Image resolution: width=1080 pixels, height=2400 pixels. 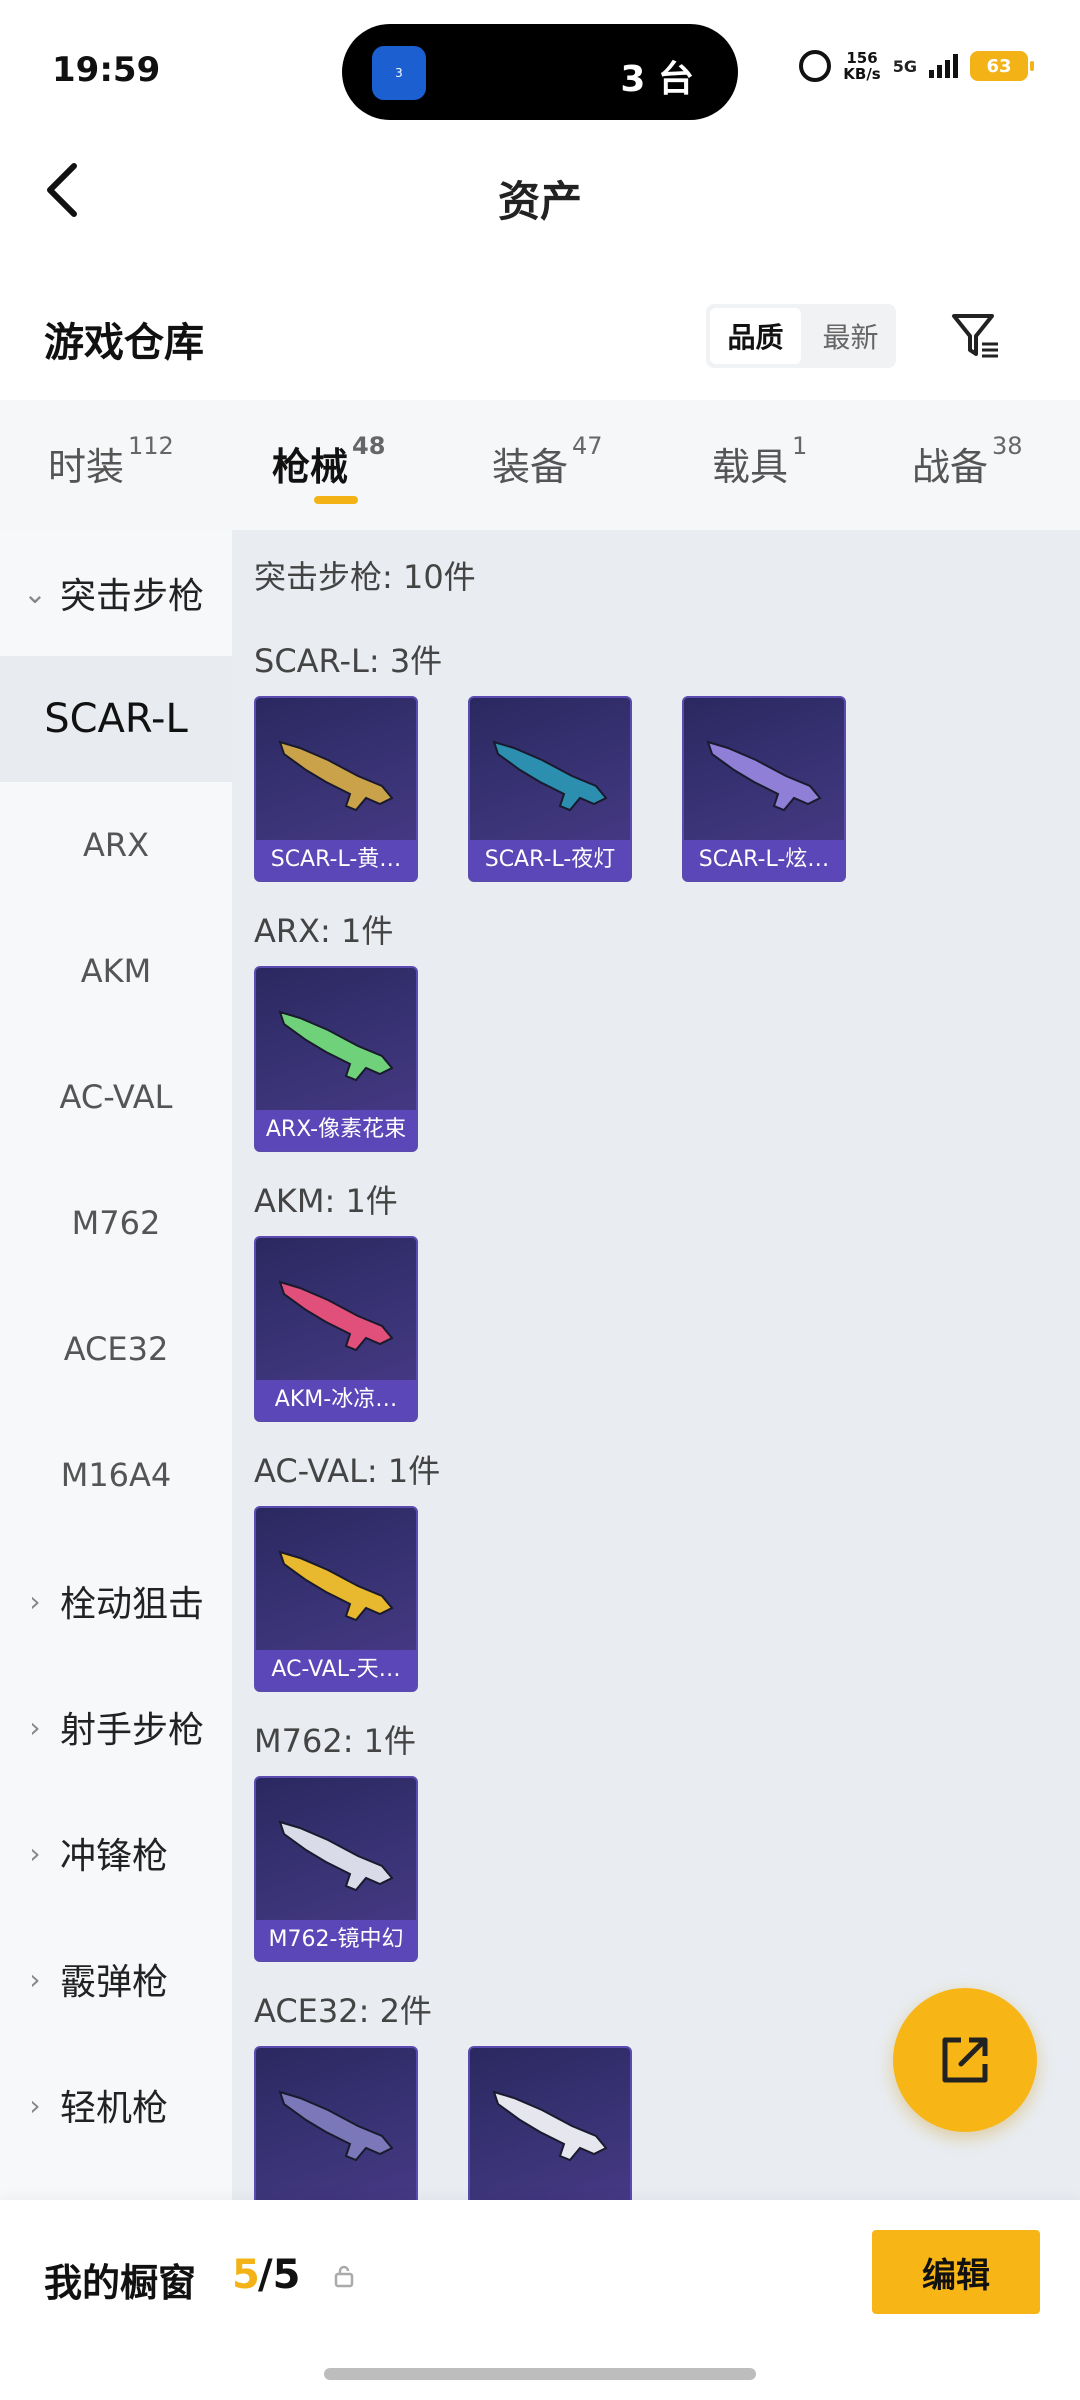 What do you see at coordinates (132, 1604) in the screenshot?
I see `sidebar-item-label: 栓动狙击` at bounding box center [132, 1604].